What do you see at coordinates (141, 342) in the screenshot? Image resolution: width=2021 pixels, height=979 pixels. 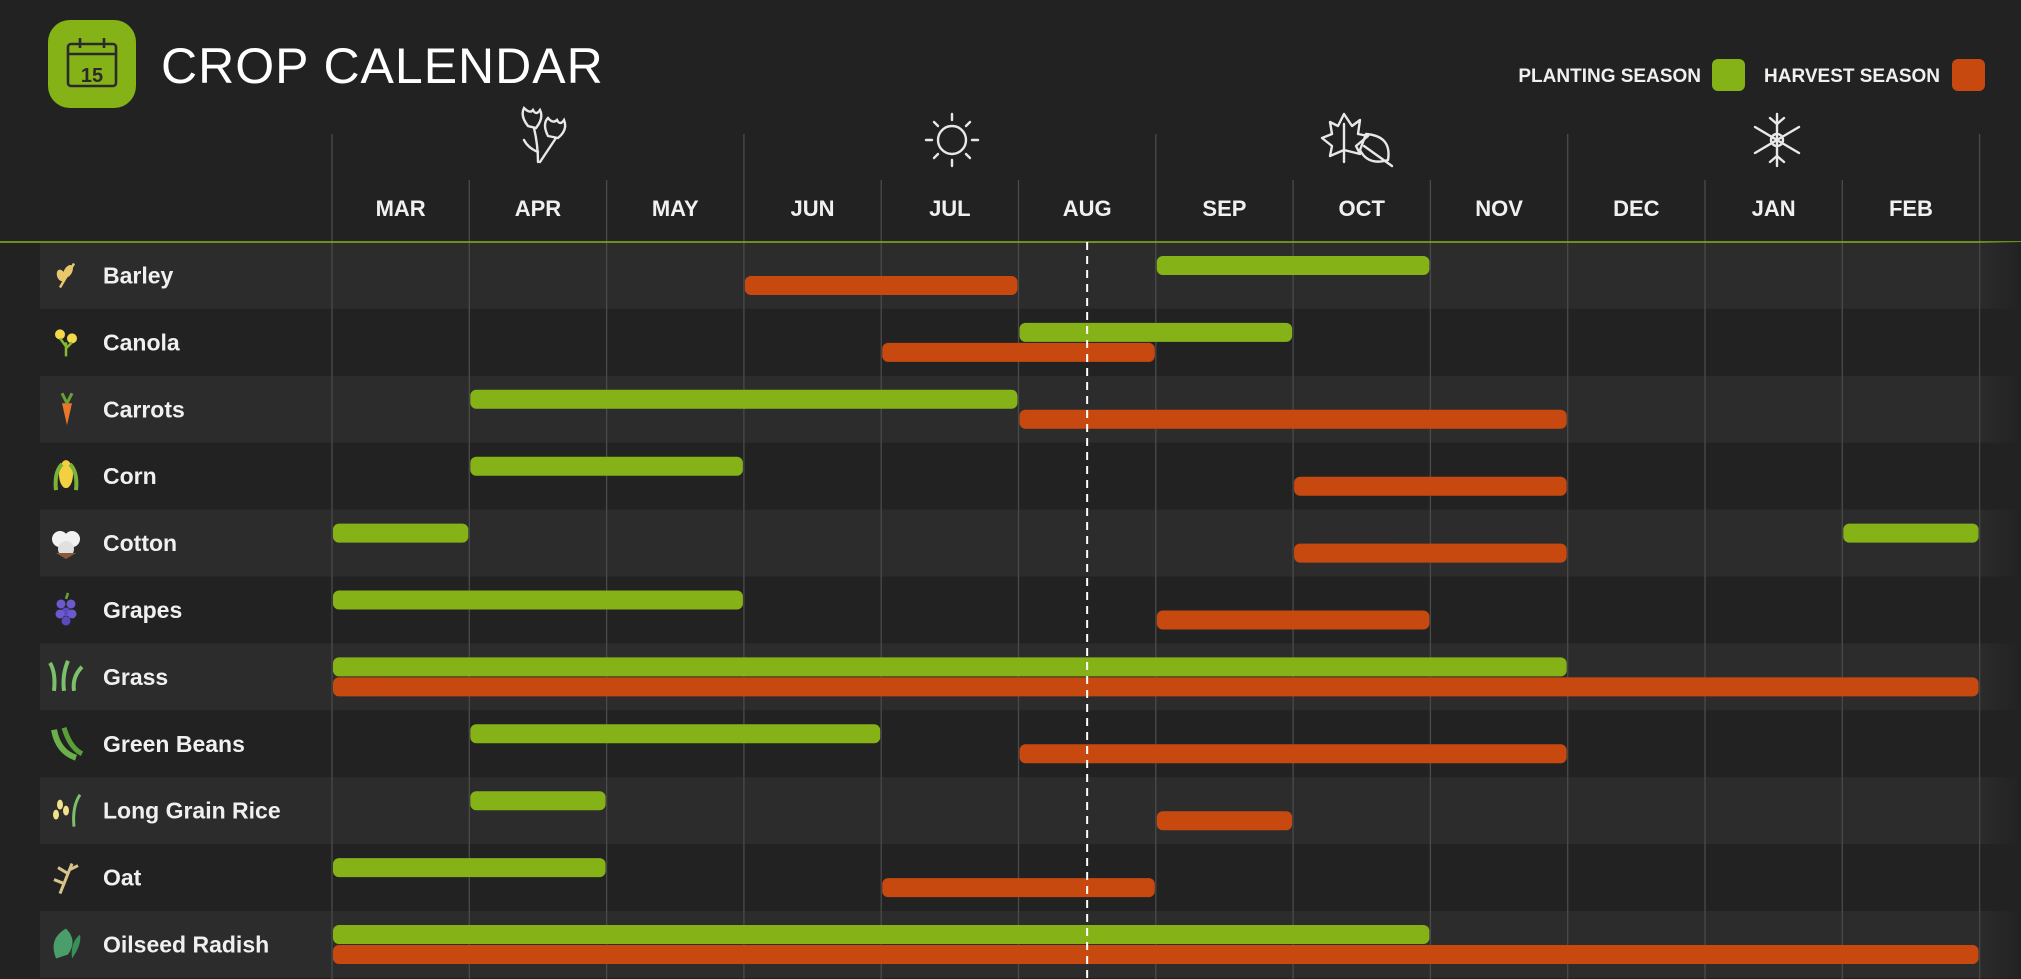 I see `crop-label: Canola` at bounding box center [141, 342].